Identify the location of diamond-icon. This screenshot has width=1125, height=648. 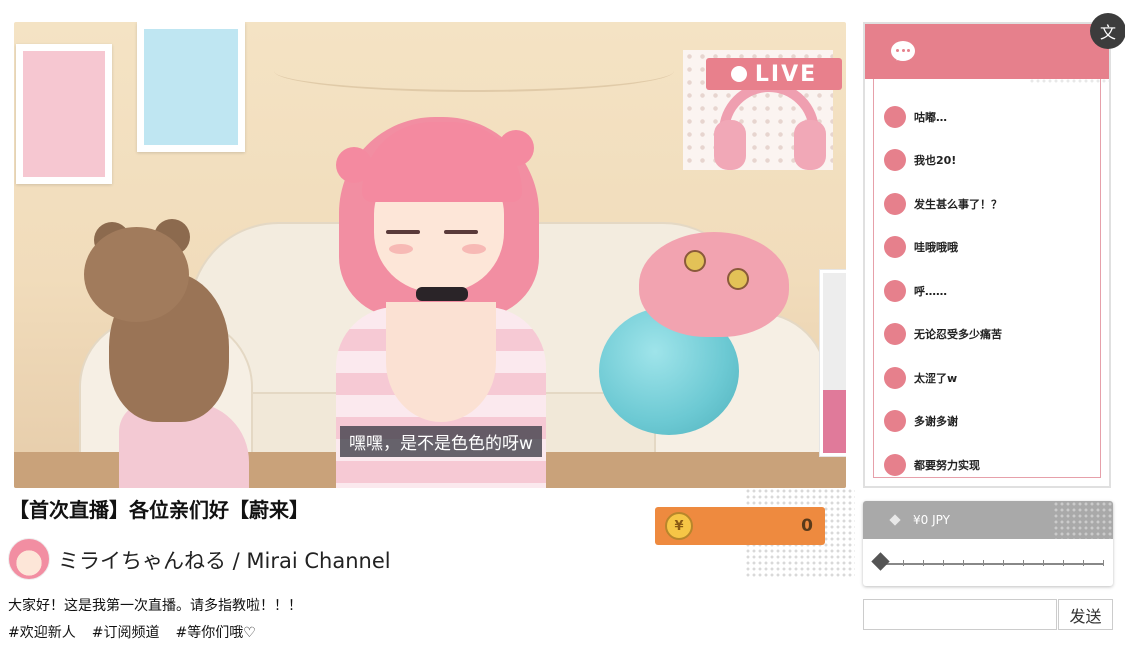
(895, 520).